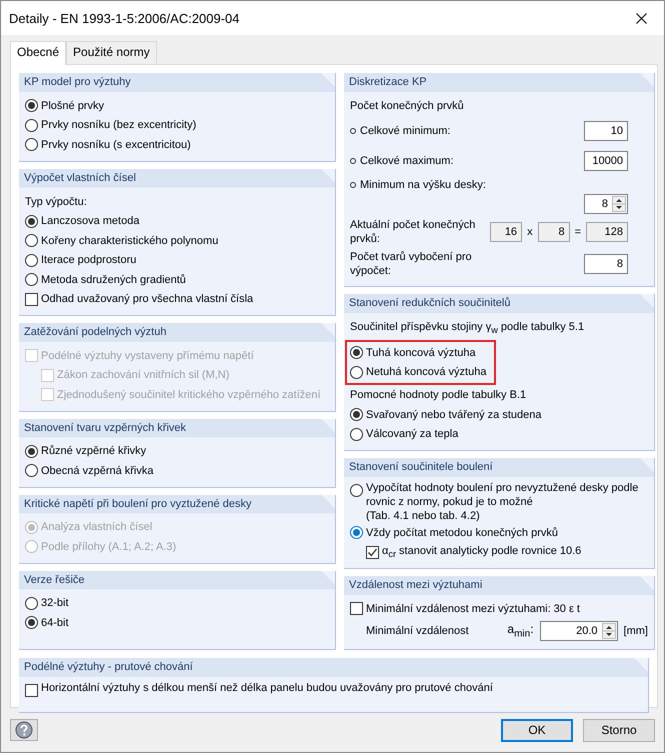  What do you see at coordinates (499, 586) in the screenshot?
I see `group-header: Vzdálenost mezi výztuhami` at bounding box center [499, 586].